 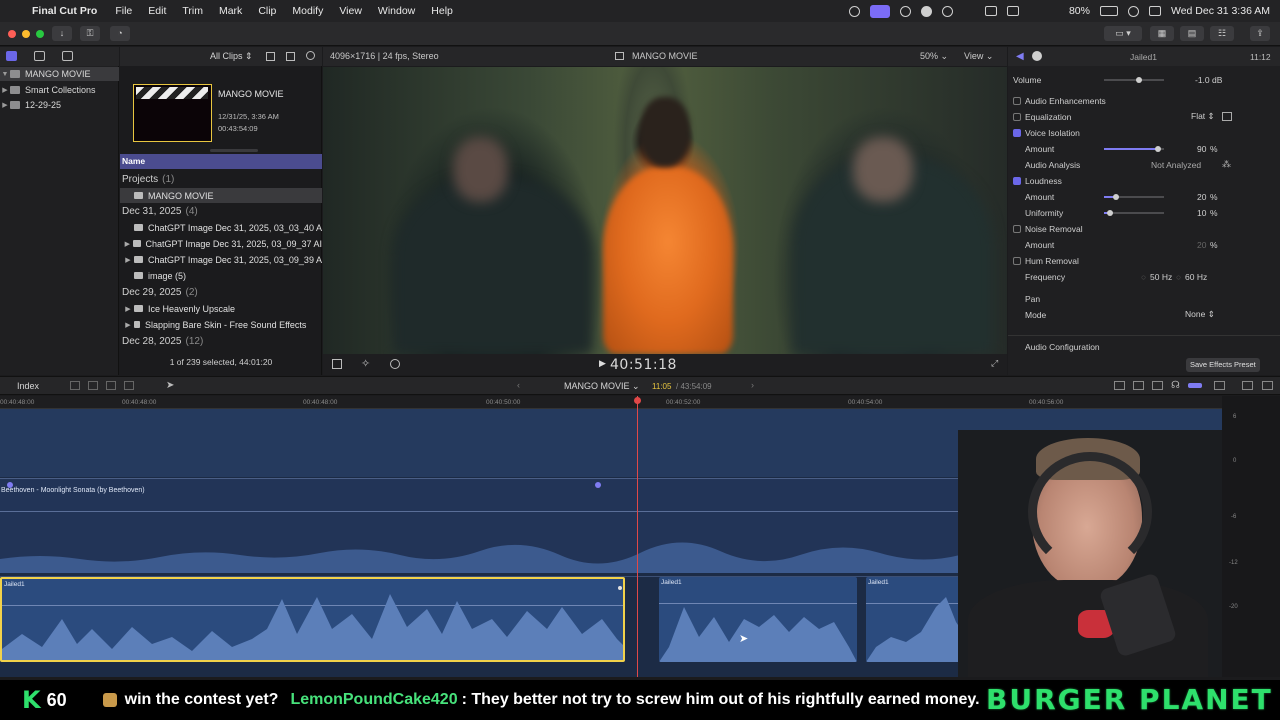 I want to click on disclosure-open-icon: ▼, so click(x=5, y=74).